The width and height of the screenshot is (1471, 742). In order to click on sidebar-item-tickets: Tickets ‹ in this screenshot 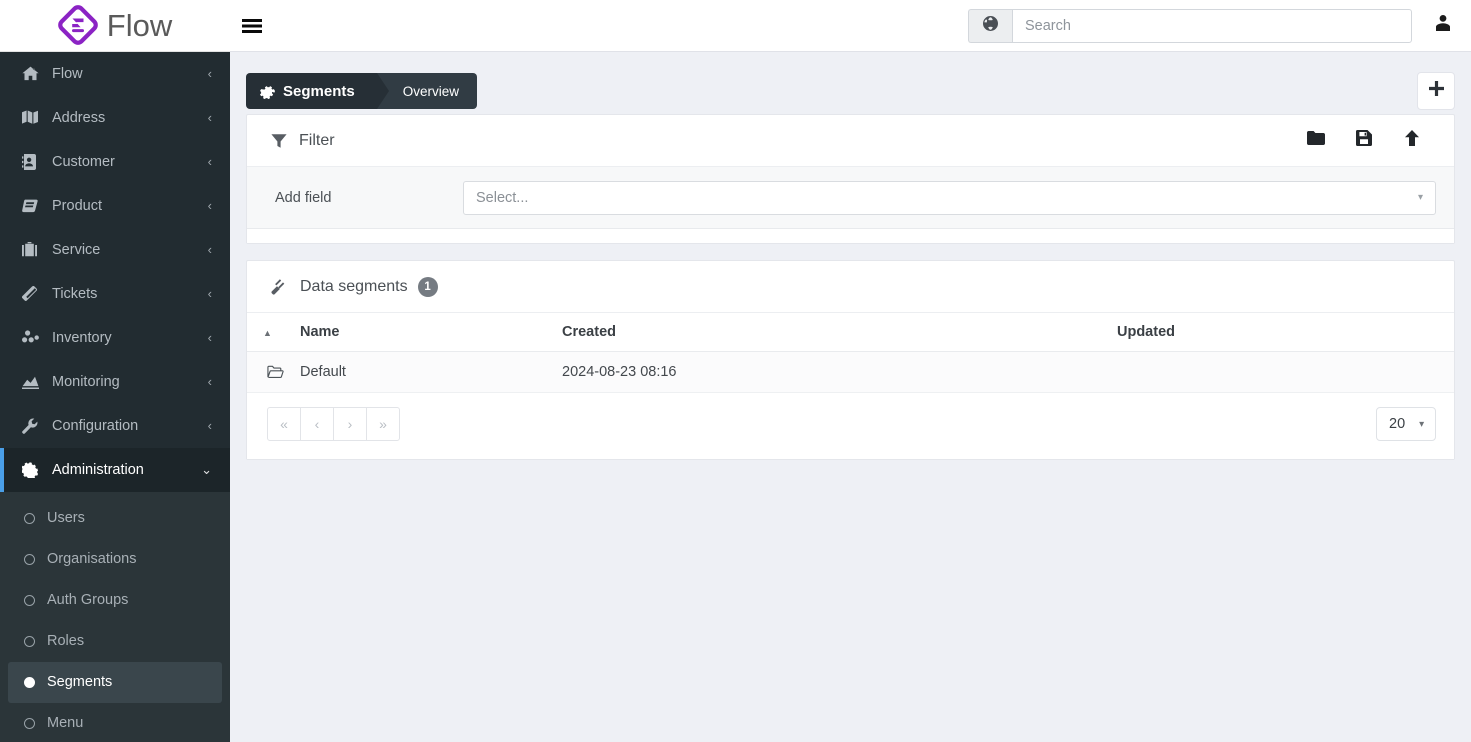, I will do `click(115, 294)`.